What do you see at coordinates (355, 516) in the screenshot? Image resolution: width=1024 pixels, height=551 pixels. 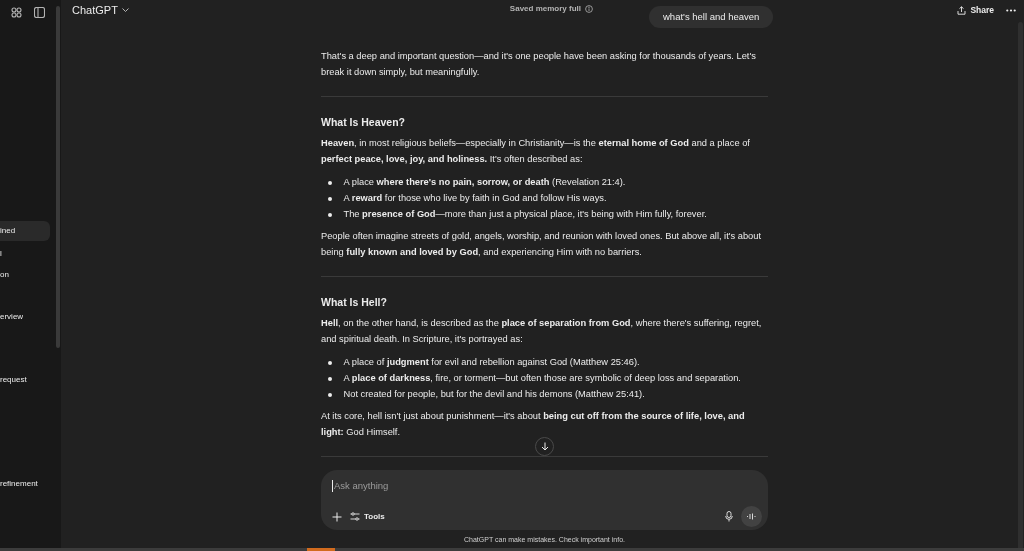 I see `sliders-icon` at bounding box center [355, 516].